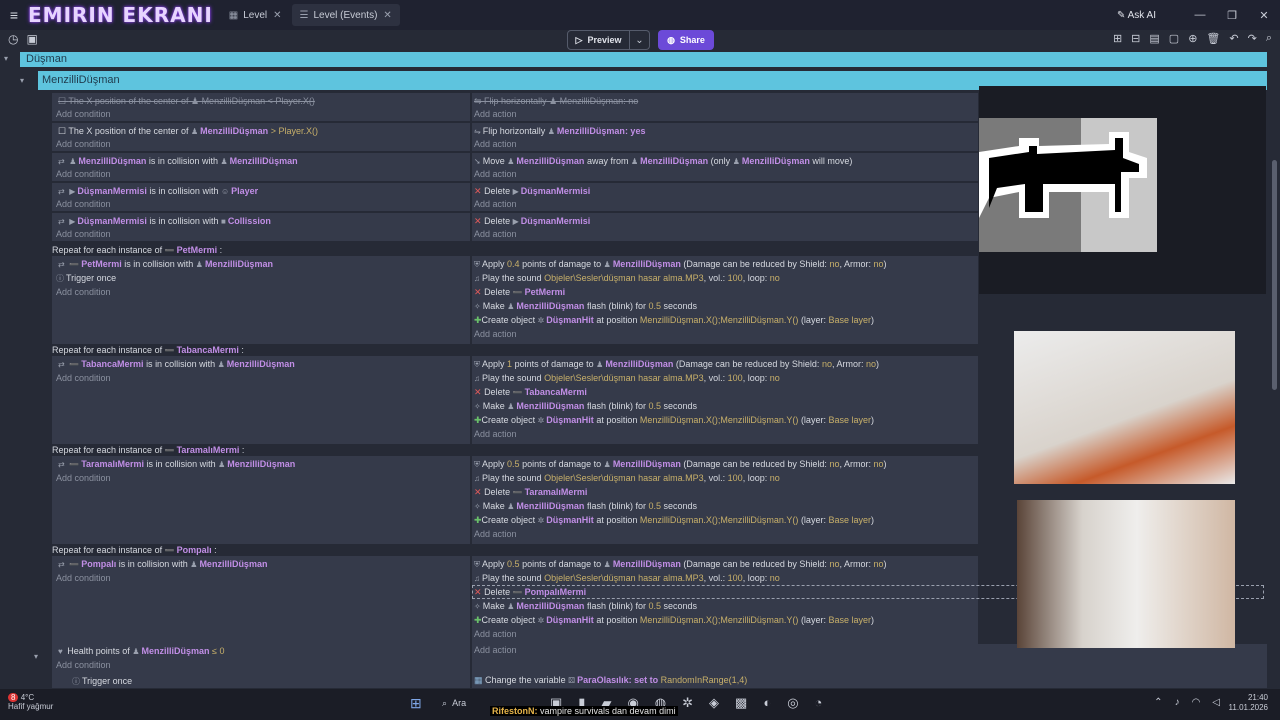  What do you see at coordinates (1274, 275) in the screenshot?
I see `vertical-scrollbar` at bounding box center [1274, 275].